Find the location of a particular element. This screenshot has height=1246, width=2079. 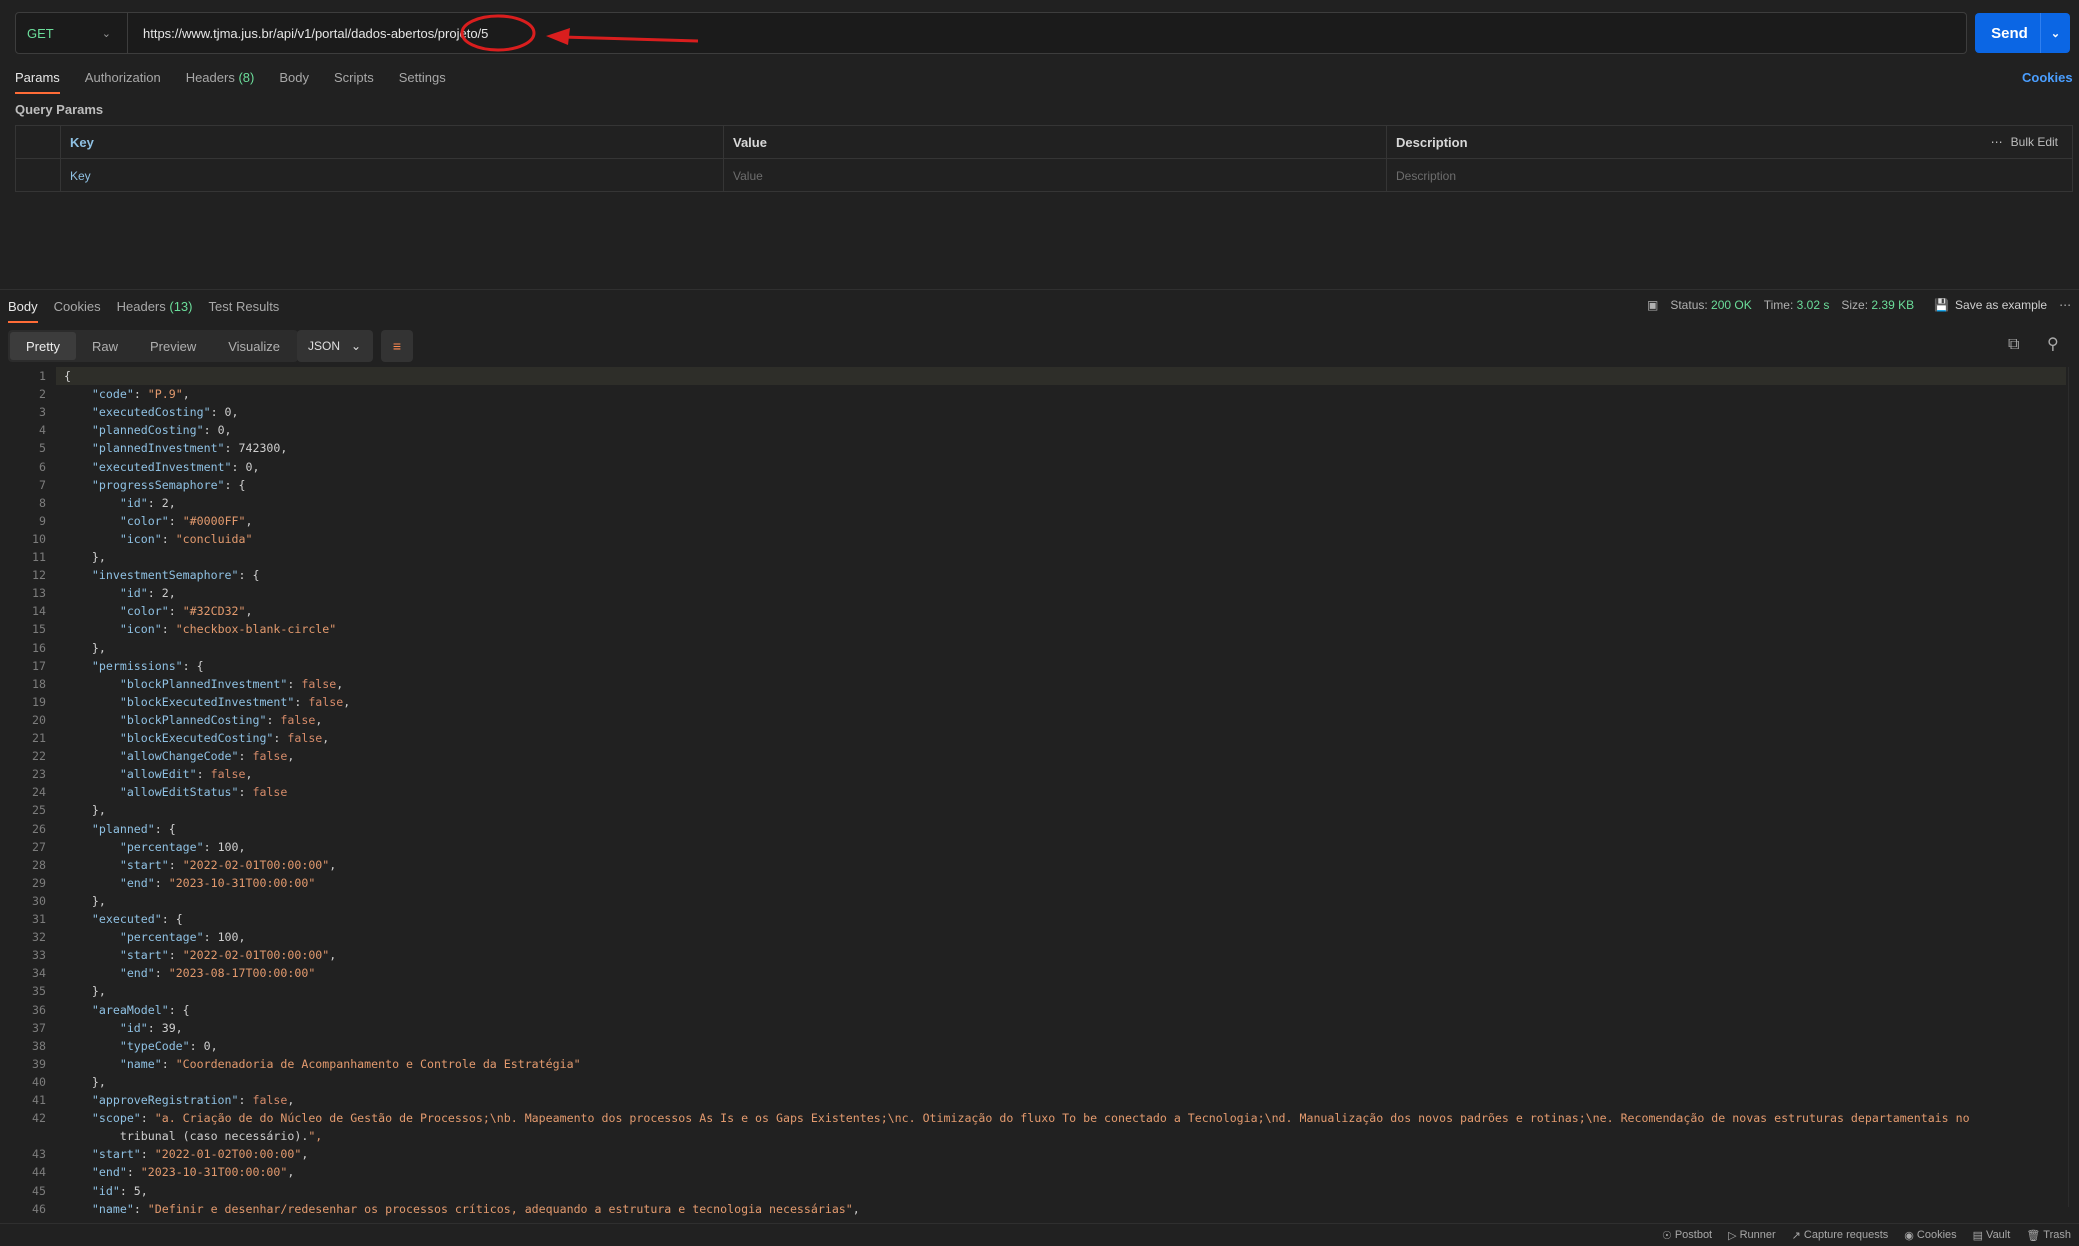

footer-postbot: ☉ Postbot is located at coordinates (1687, 1235).